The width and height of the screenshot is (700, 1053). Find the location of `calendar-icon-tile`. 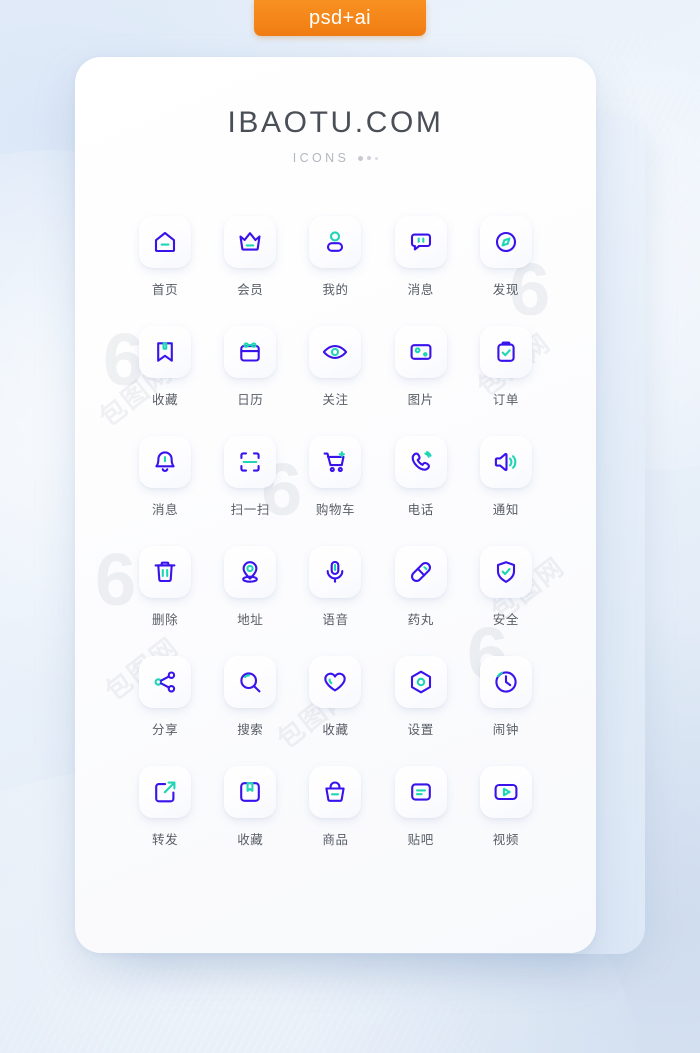

calendar-icon-tile is located at coordinates (250, 352).